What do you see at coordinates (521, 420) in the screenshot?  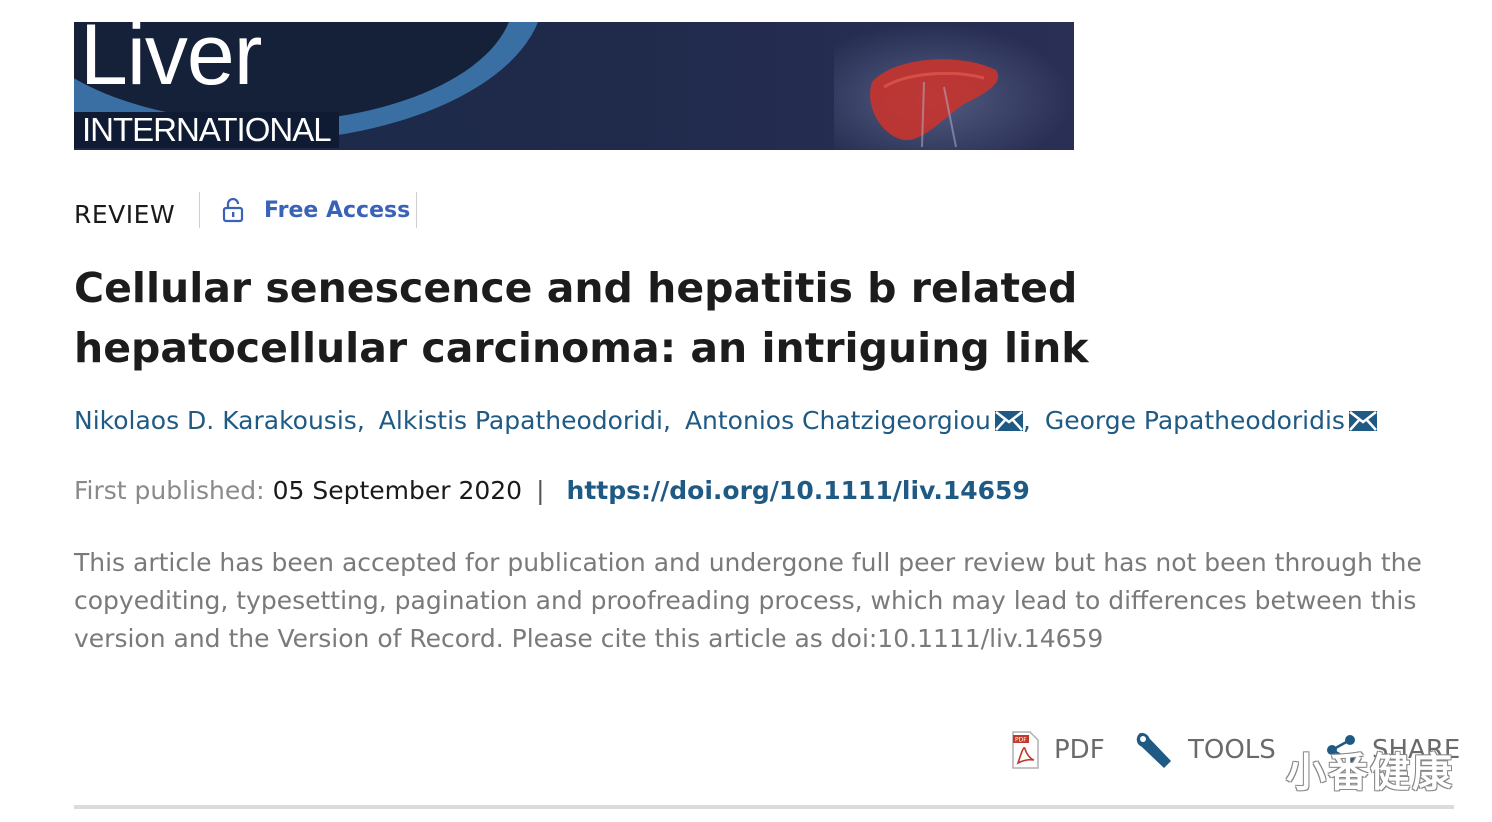 I see `author-link: Alkistis Papatheodoridi` at bounding box center [521, 420].